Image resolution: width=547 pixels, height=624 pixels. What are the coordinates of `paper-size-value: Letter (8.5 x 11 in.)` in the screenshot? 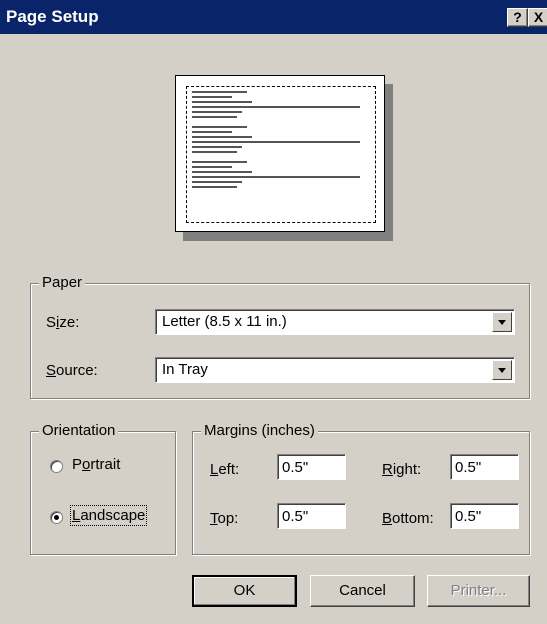 It's located at (224, 321).